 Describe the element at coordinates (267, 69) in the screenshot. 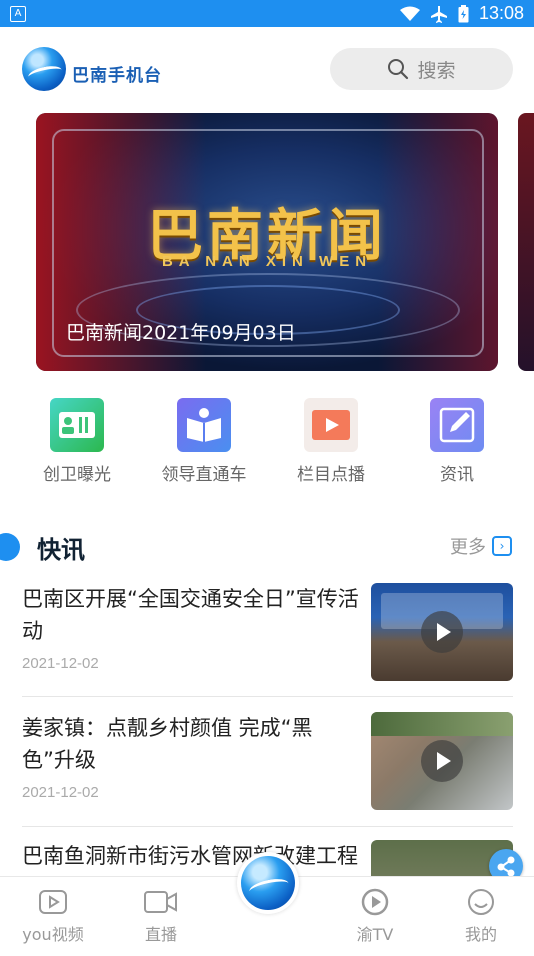

I see `app-header: 巴南手机台 搜索` at that location.